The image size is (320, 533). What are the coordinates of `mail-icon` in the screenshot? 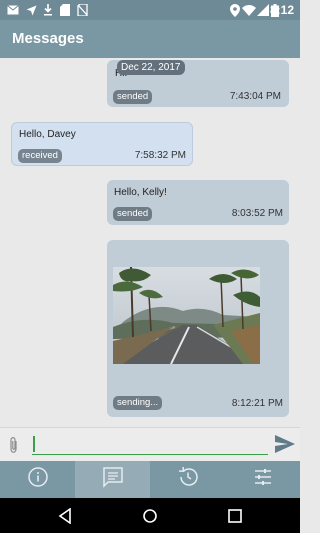 It's located at (13, 10).